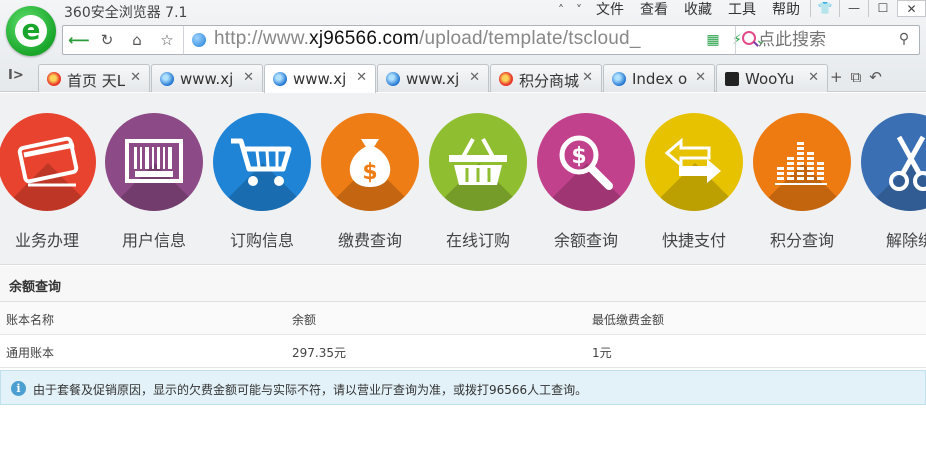  I want to click on service-online-order: 在线订购, so click(478, 181).